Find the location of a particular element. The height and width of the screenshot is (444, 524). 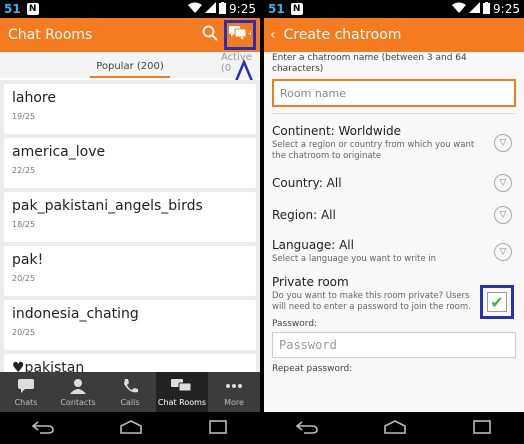

password-label: Password: is located at coordinates (295, 324).